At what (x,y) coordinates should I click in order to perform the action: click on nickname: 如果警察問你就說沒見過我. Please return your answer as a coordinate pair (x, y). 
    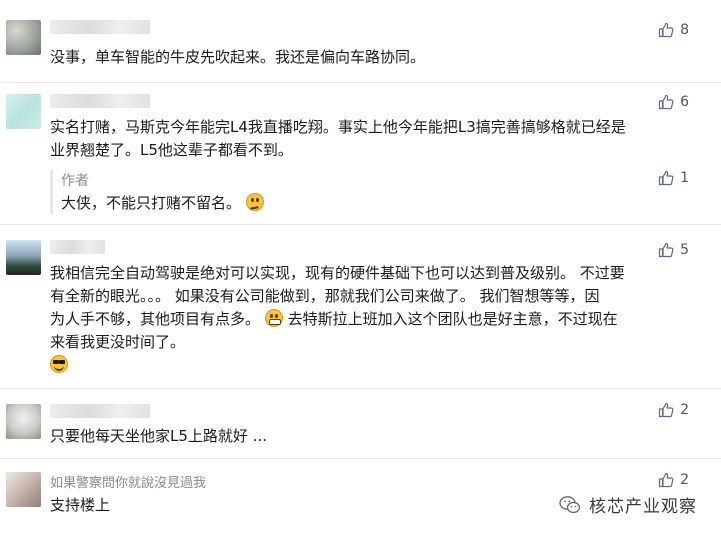
    Looking at the image, I should click on (128, 483).